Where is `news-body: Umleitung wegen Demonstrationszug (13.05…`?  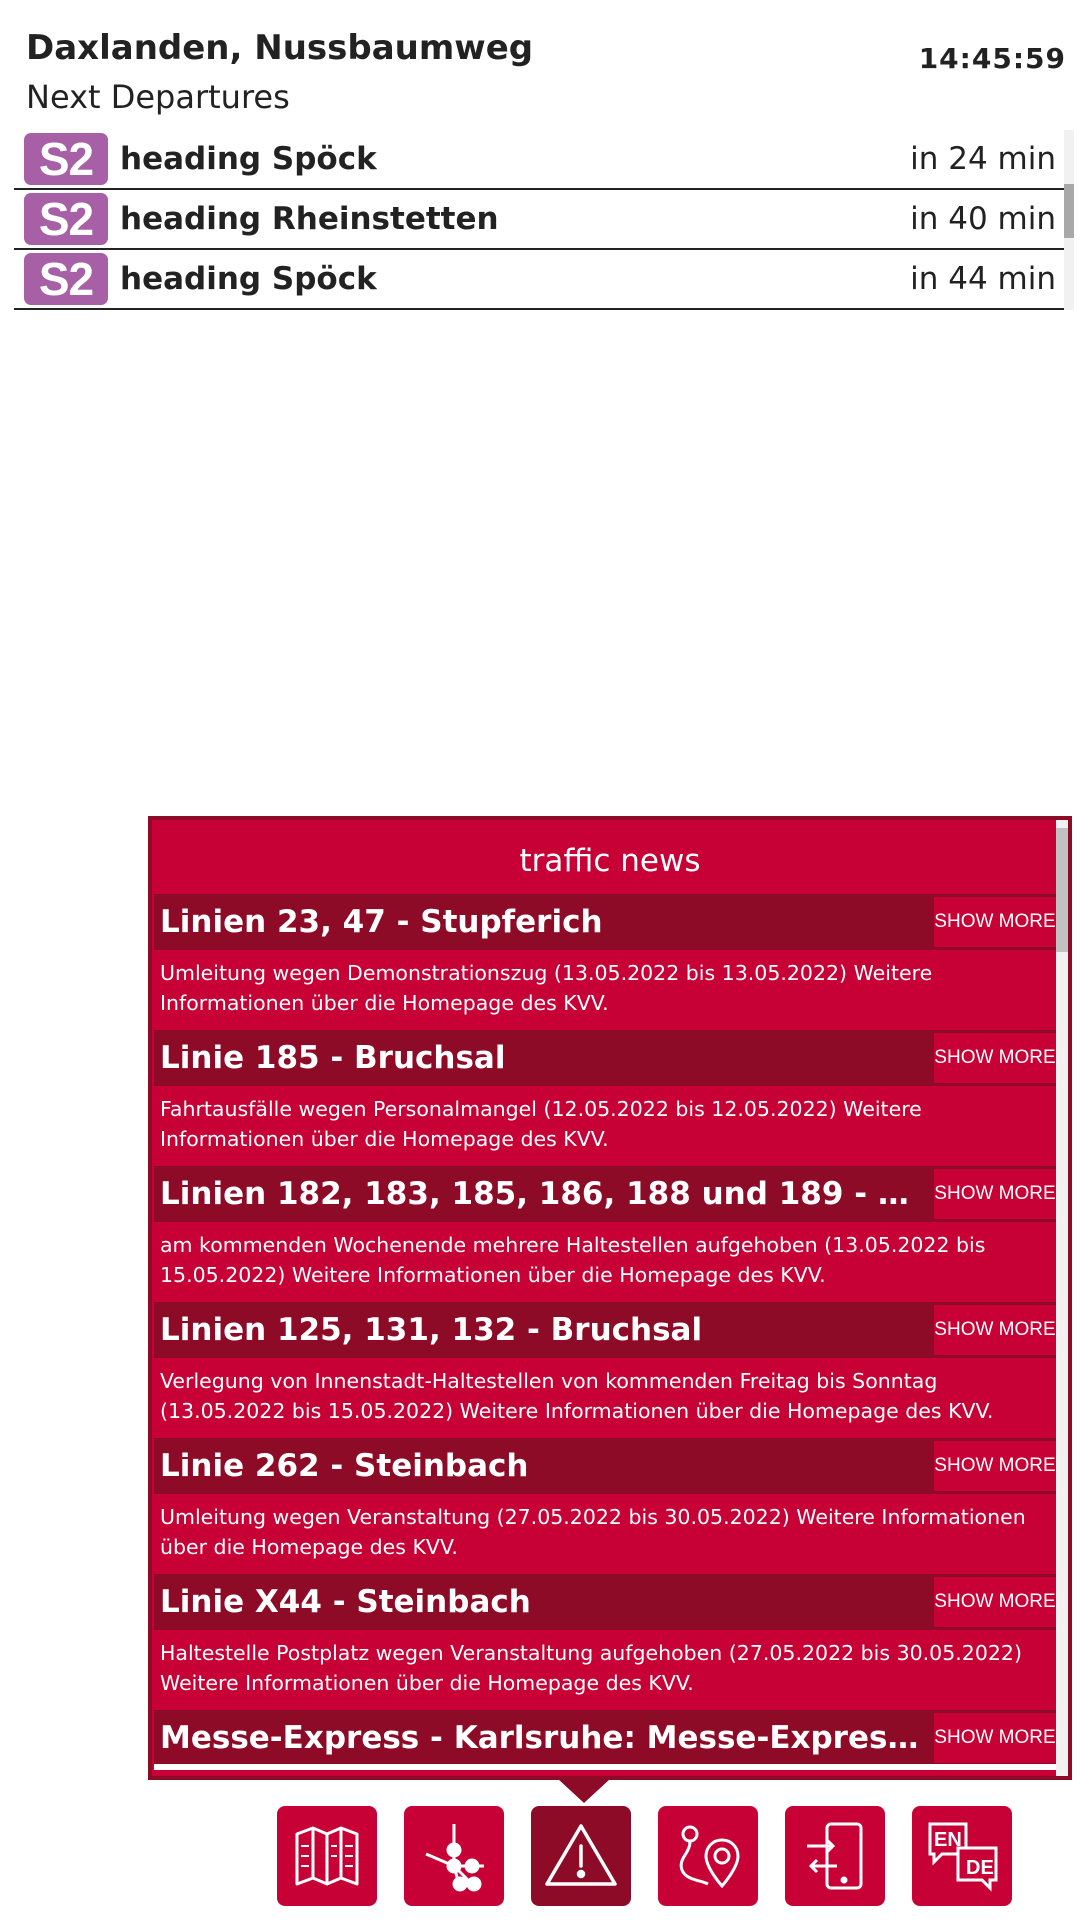
news-body: Umleitung wegen Demonstrationszug (13.05… is located at coordinates (546, 988).